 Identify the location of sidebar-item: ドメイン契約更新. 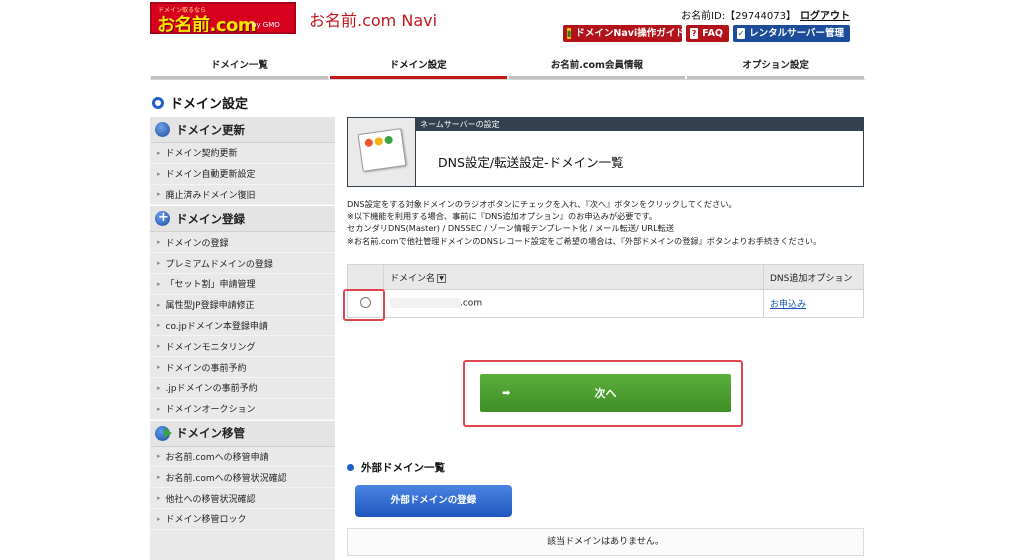
(242, 153).